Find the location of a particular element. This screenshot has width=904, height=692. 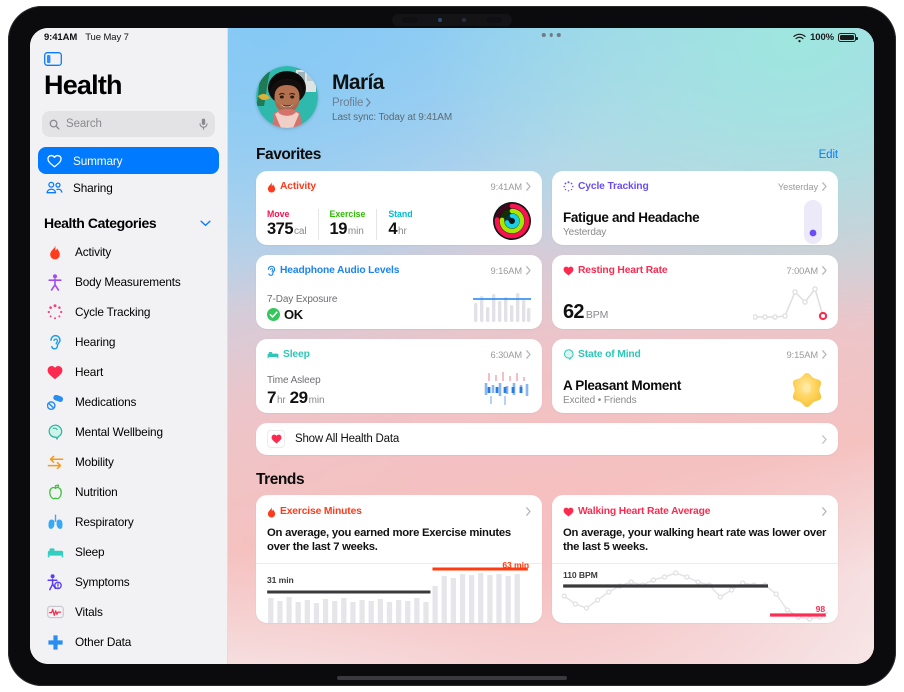

home-indicator is located at coordinates (452, 678).